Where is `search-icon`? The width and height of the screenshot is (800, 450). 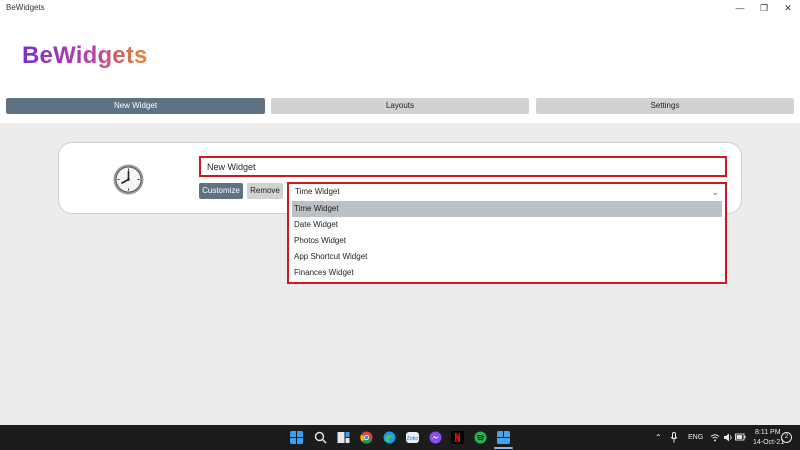 search-icon is located at coordinates (320, 437).